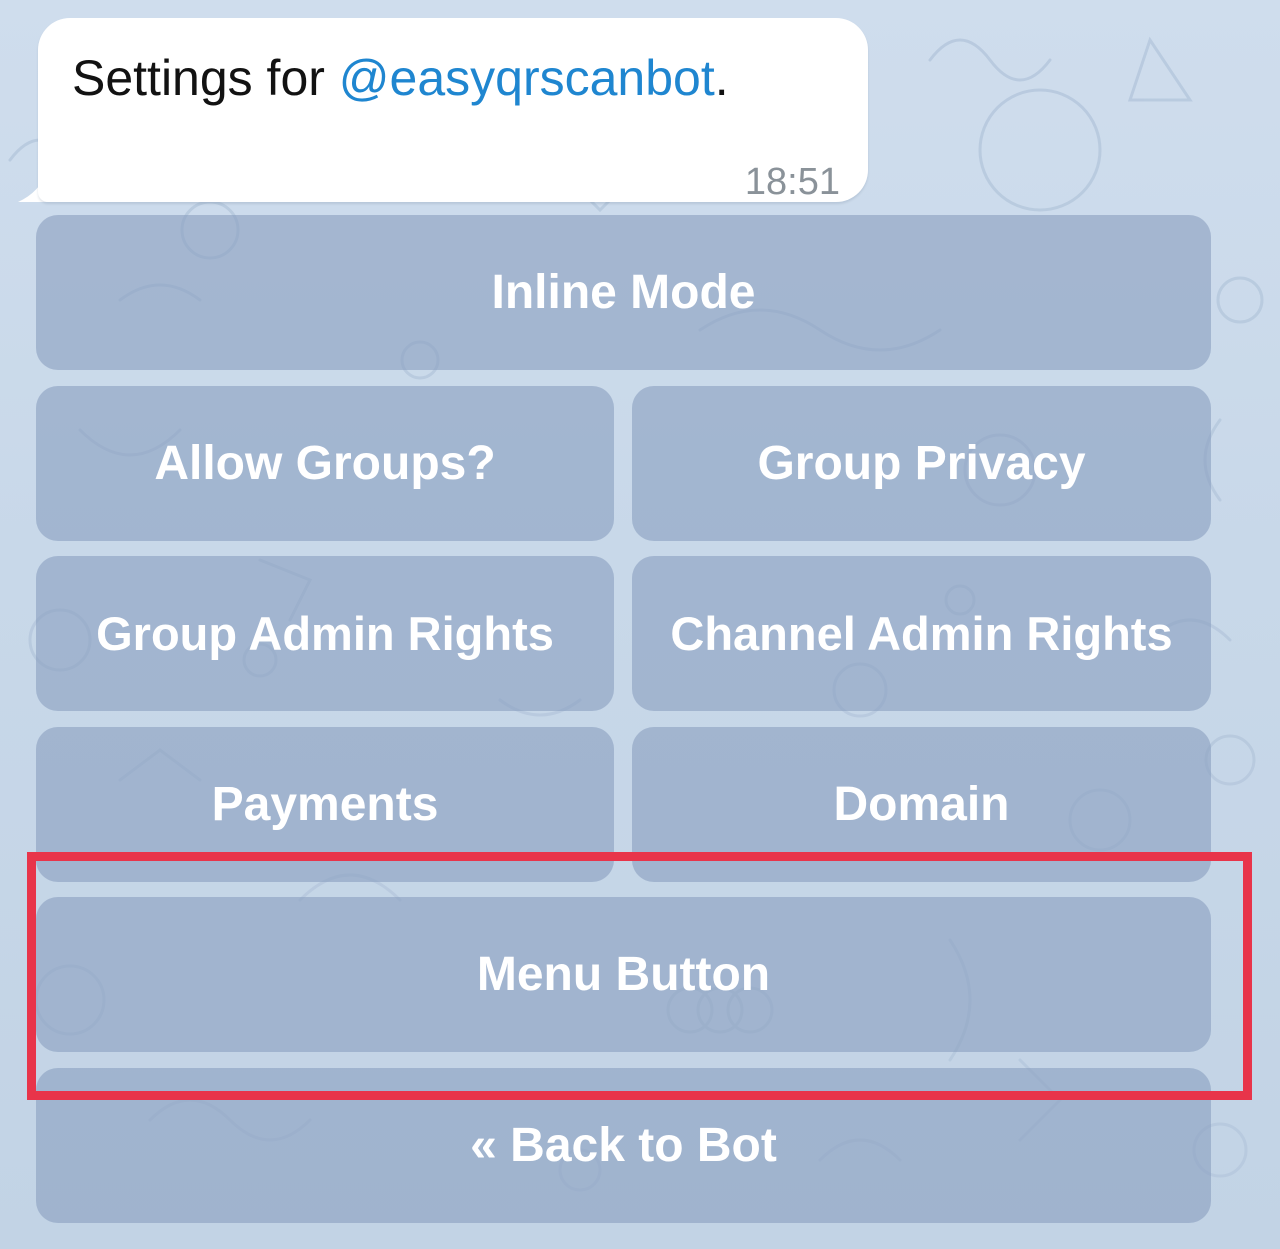  Describe the element at coordinates (527, 78) in the screenshot. I see `bot-mention-link: @easyqrscanbot` at that location.